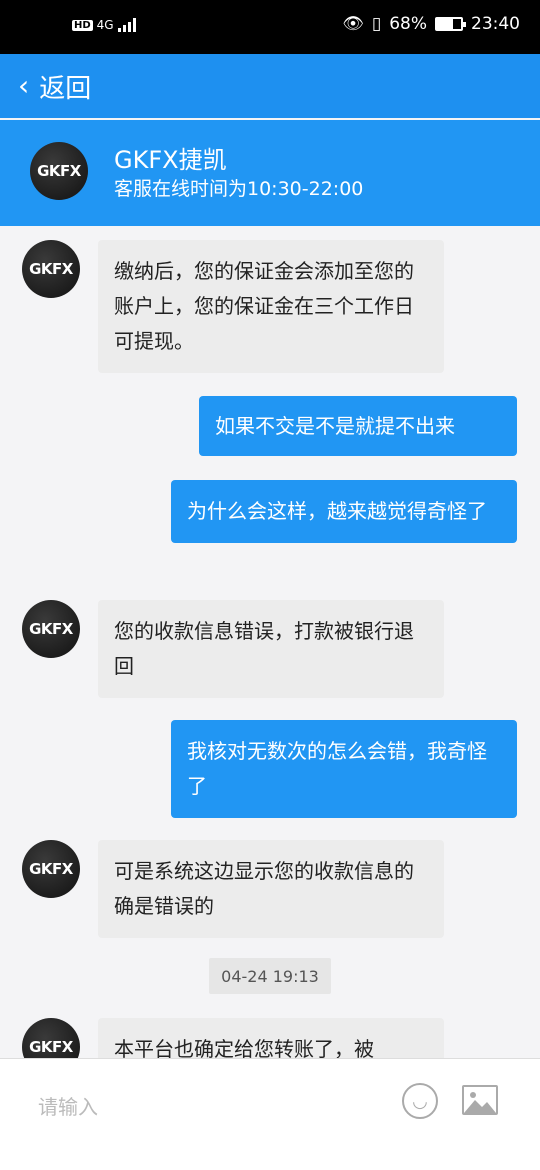 The width and height of the screenshot is (540, 1170). What do you see at coordinates (270, 27) in the screenshot?
I see `status-bar: HD 4G 👁 ▯ 68% 23:40` at bounding box center [270, 27].